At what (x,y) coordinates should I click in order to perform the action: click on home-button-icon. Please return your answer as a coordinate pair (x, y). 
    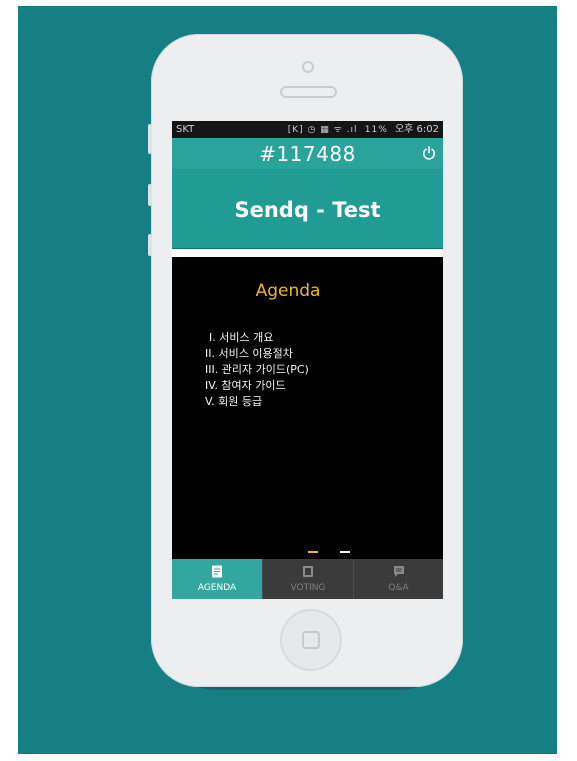
    Looking at the image, I should click on (311, 640).